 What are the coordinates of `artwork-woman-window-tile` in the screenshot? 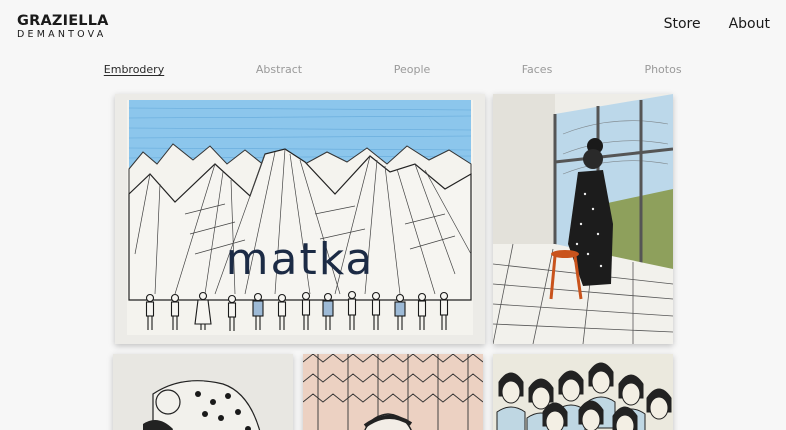 It's located at (583, 219).